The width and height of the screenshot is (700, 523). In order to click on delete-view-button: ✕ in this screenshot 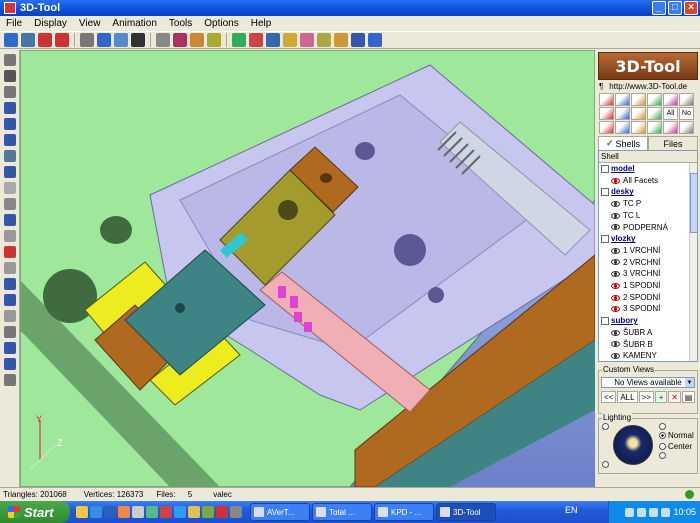, I will do `click(674, 397)`.